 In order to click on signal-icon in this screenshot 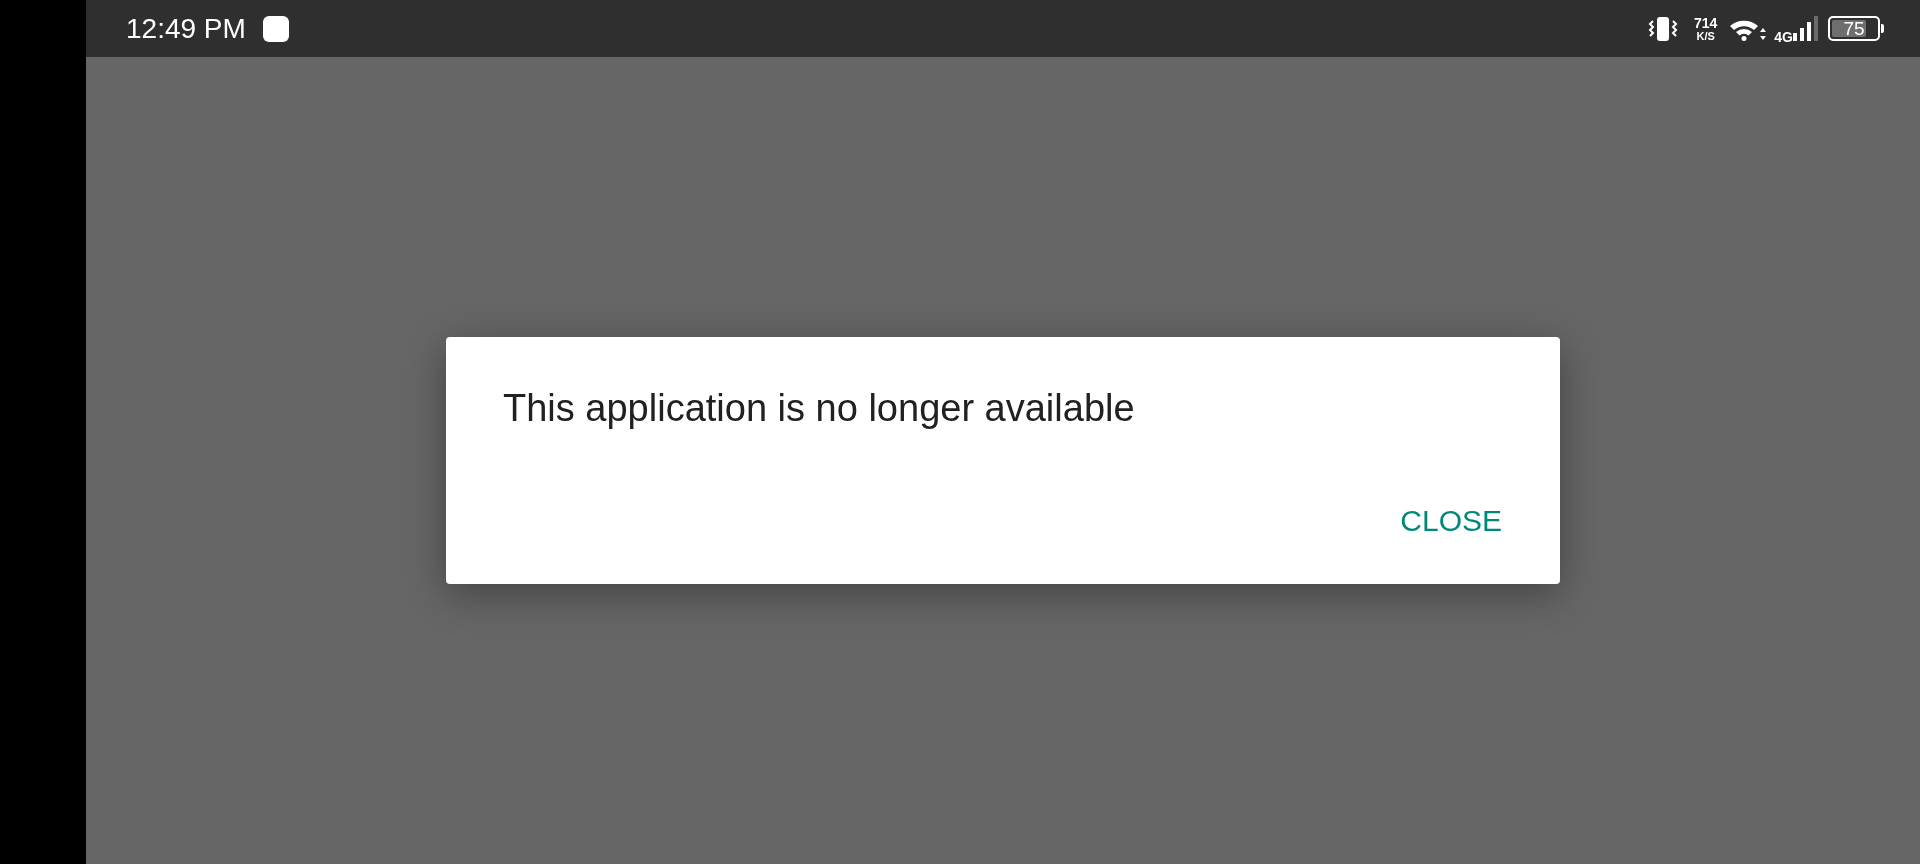, I will do `click(1806, 28)`.